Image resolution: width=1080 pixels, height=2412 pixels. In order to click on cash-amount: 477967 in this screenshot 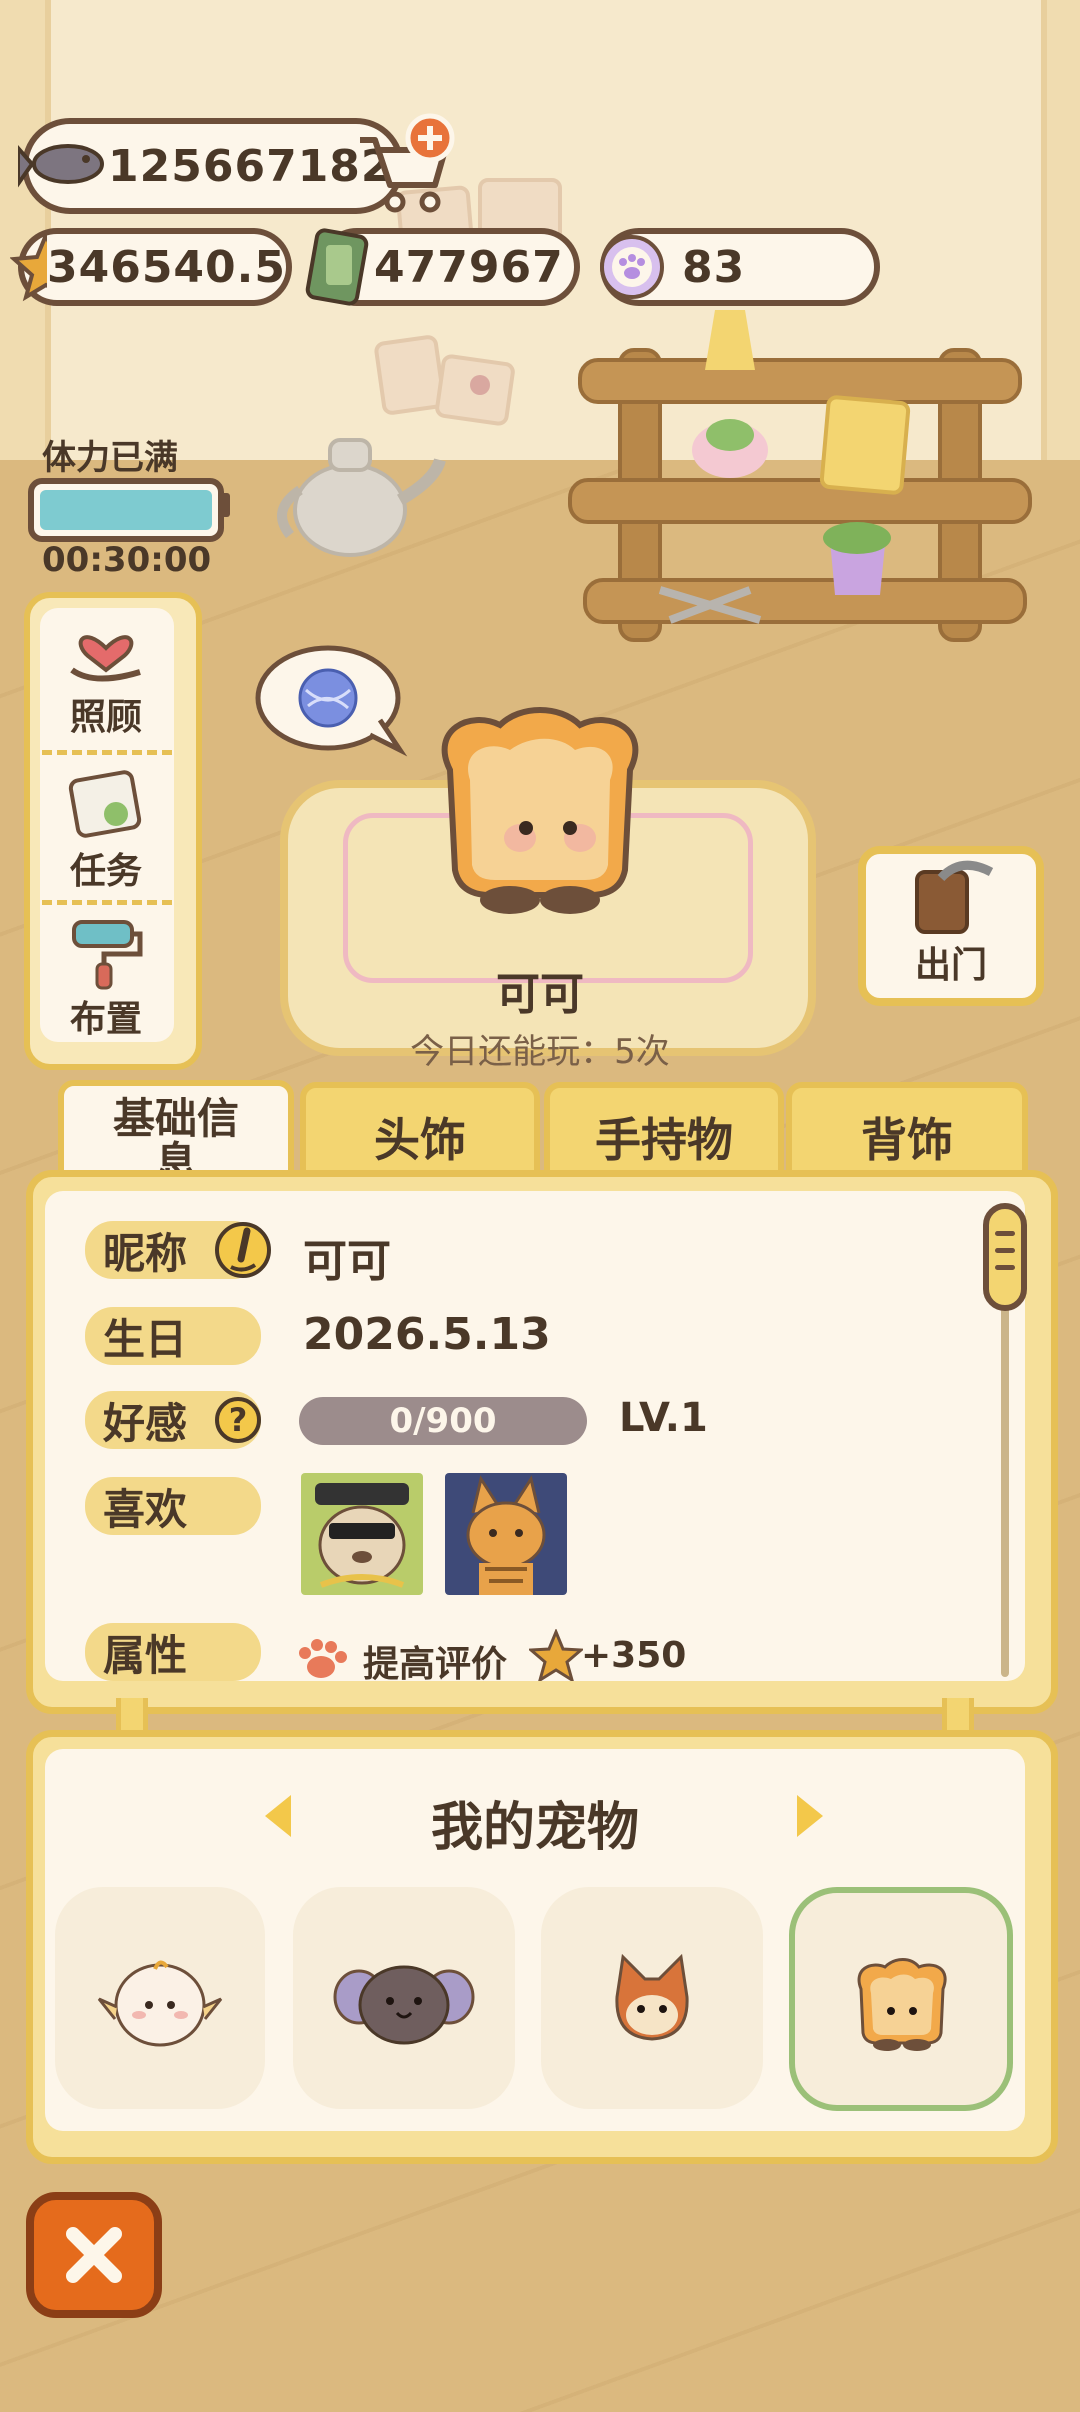, I will do `click(469, 267)`.